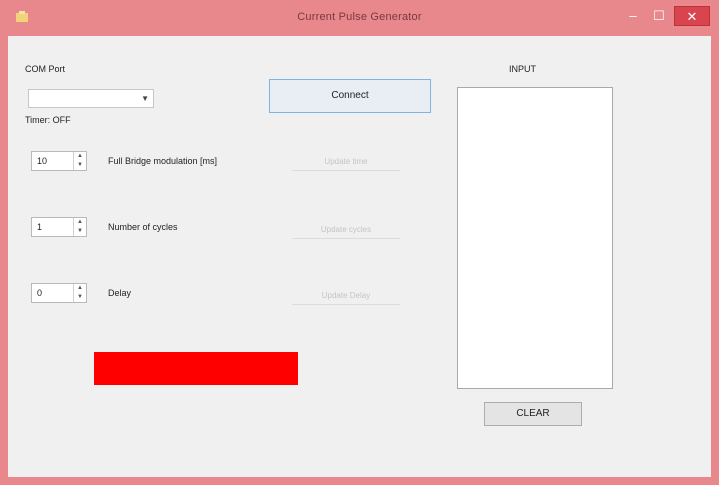 The height and width of the screenshot is (485, 719). I want to click on delay-stepper: 0 ▲ ▼, so click(59, 293).